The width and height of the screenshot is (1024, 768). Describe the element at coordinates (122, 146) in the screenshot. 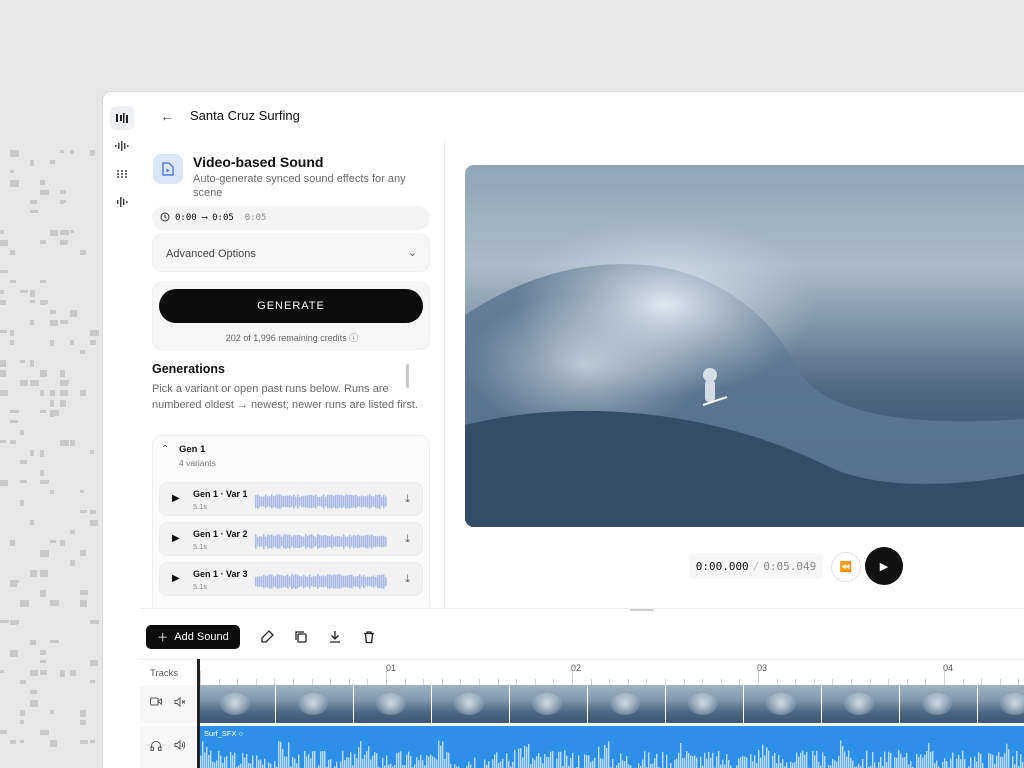

I see `audio-wave-icon` at that location.